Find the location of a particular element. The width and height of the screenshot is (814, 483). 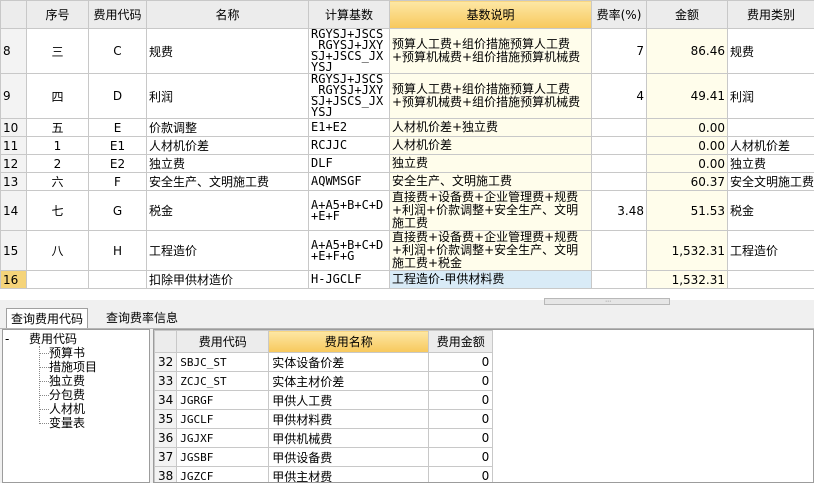

category-cell: 人材机价差 is located at coordinates (770, 145).